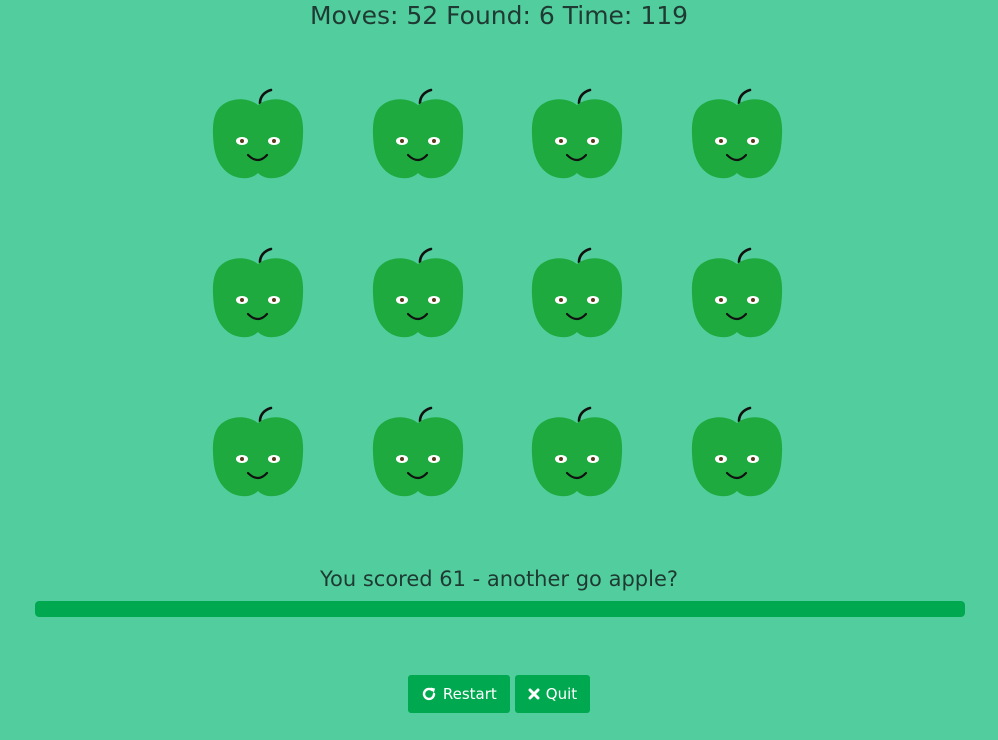  What do you see at coordinates (561, 694) in the screenshot?
I see `quit-label: Quit` at bounding box center [561, 694].